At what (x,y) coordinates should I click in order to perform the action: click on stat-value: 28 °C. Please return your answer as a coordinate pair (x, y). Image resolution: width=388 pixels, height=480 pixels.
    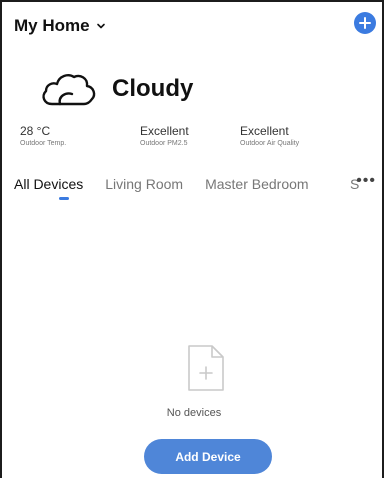
    Looking at the image, I should click on (35, 131).